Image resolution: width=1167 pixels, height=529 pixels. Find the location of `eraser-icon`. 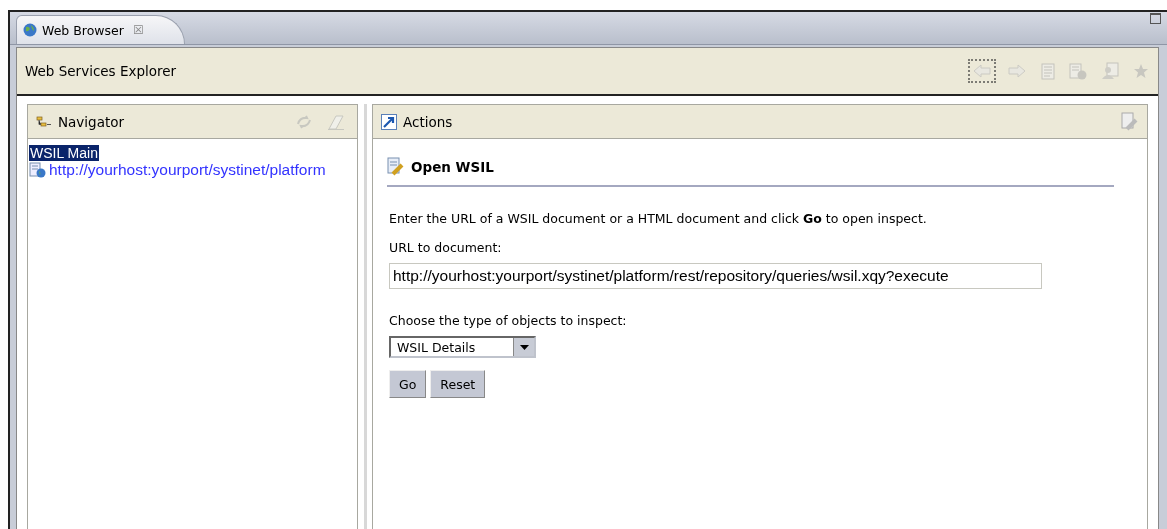

eraser-icon is located at coordinates (336, 121).